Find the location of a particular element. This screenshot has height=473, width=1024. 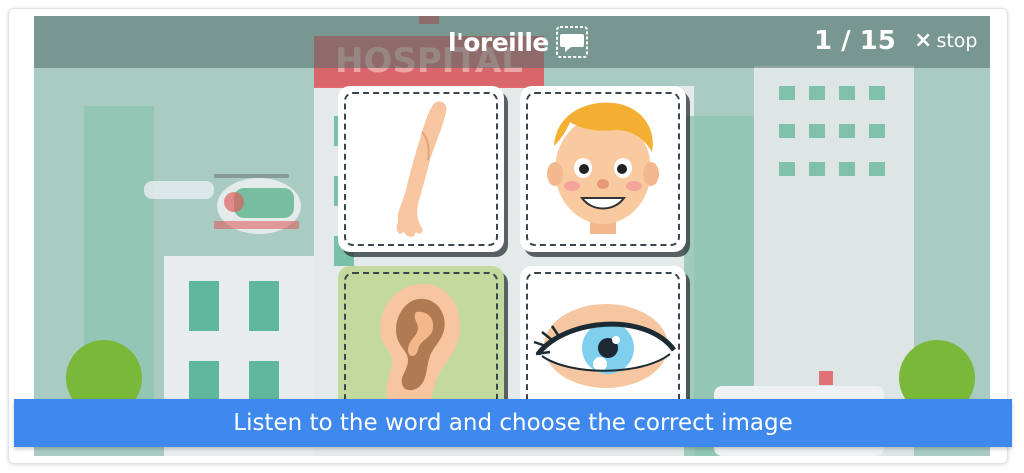

answer-card-face is located at coordinates (603, 169).